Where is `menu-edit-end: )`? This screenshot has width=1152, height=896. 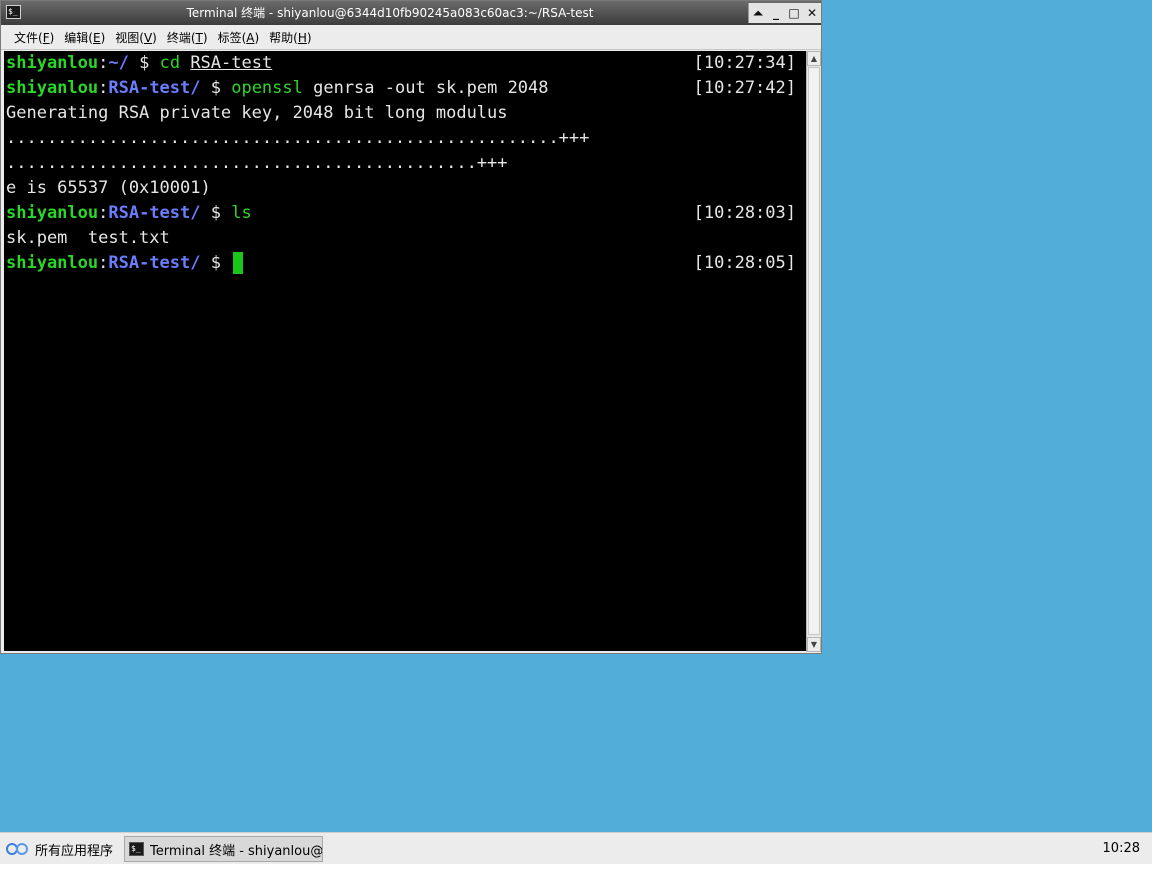 menu-edit-end: ) is located at coordinates (103, 37).